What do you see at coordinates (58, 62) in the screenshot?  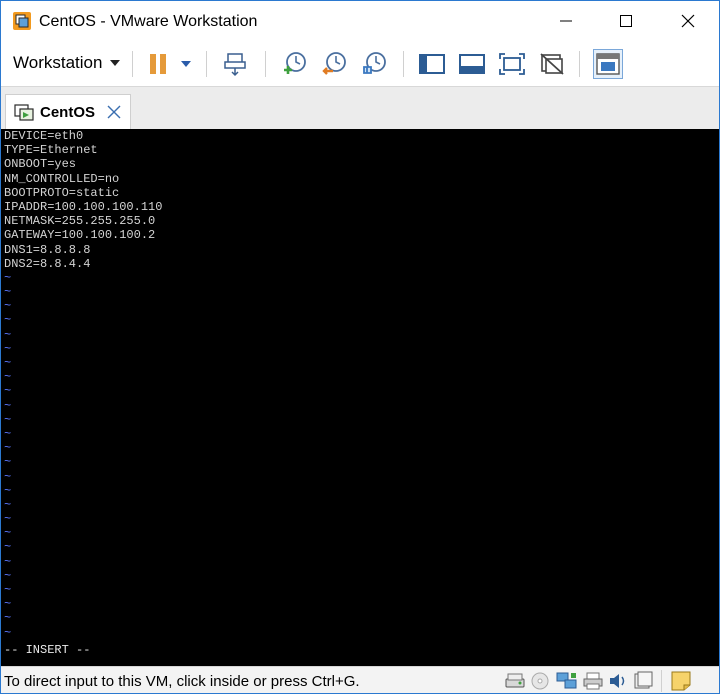 I see `workstation-menu-label: Workstation` at bounding box center [58, 62].